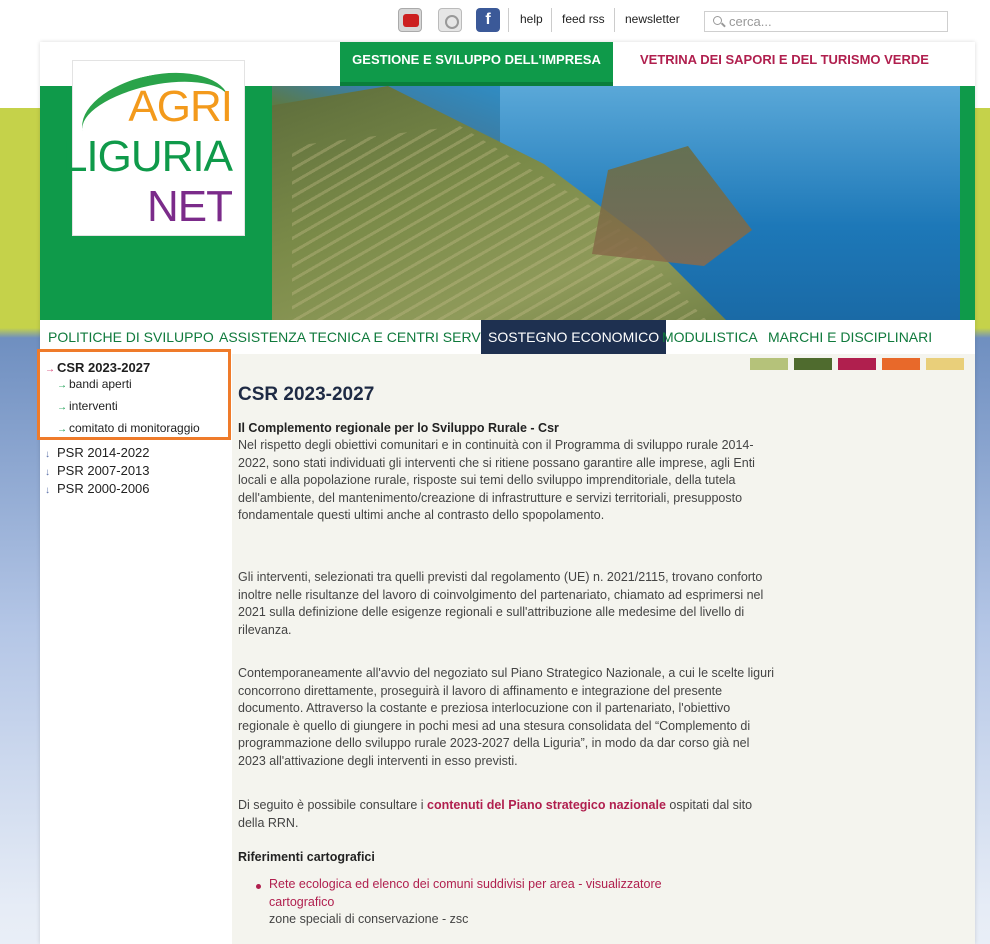 Image resolution: width=990 pixels, height=944 pixels. I want to click on newsletter-link: newsletter, so click(652, 19).